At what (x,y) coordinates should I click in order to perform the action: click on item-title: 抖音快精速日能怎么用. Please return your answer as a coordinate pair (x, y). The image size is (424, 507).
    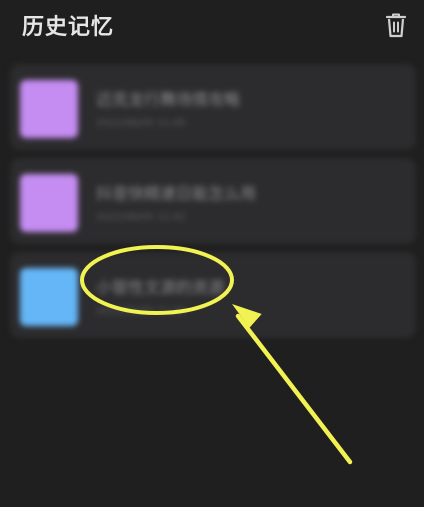
    Looking at the image, I should click on (176, 193).